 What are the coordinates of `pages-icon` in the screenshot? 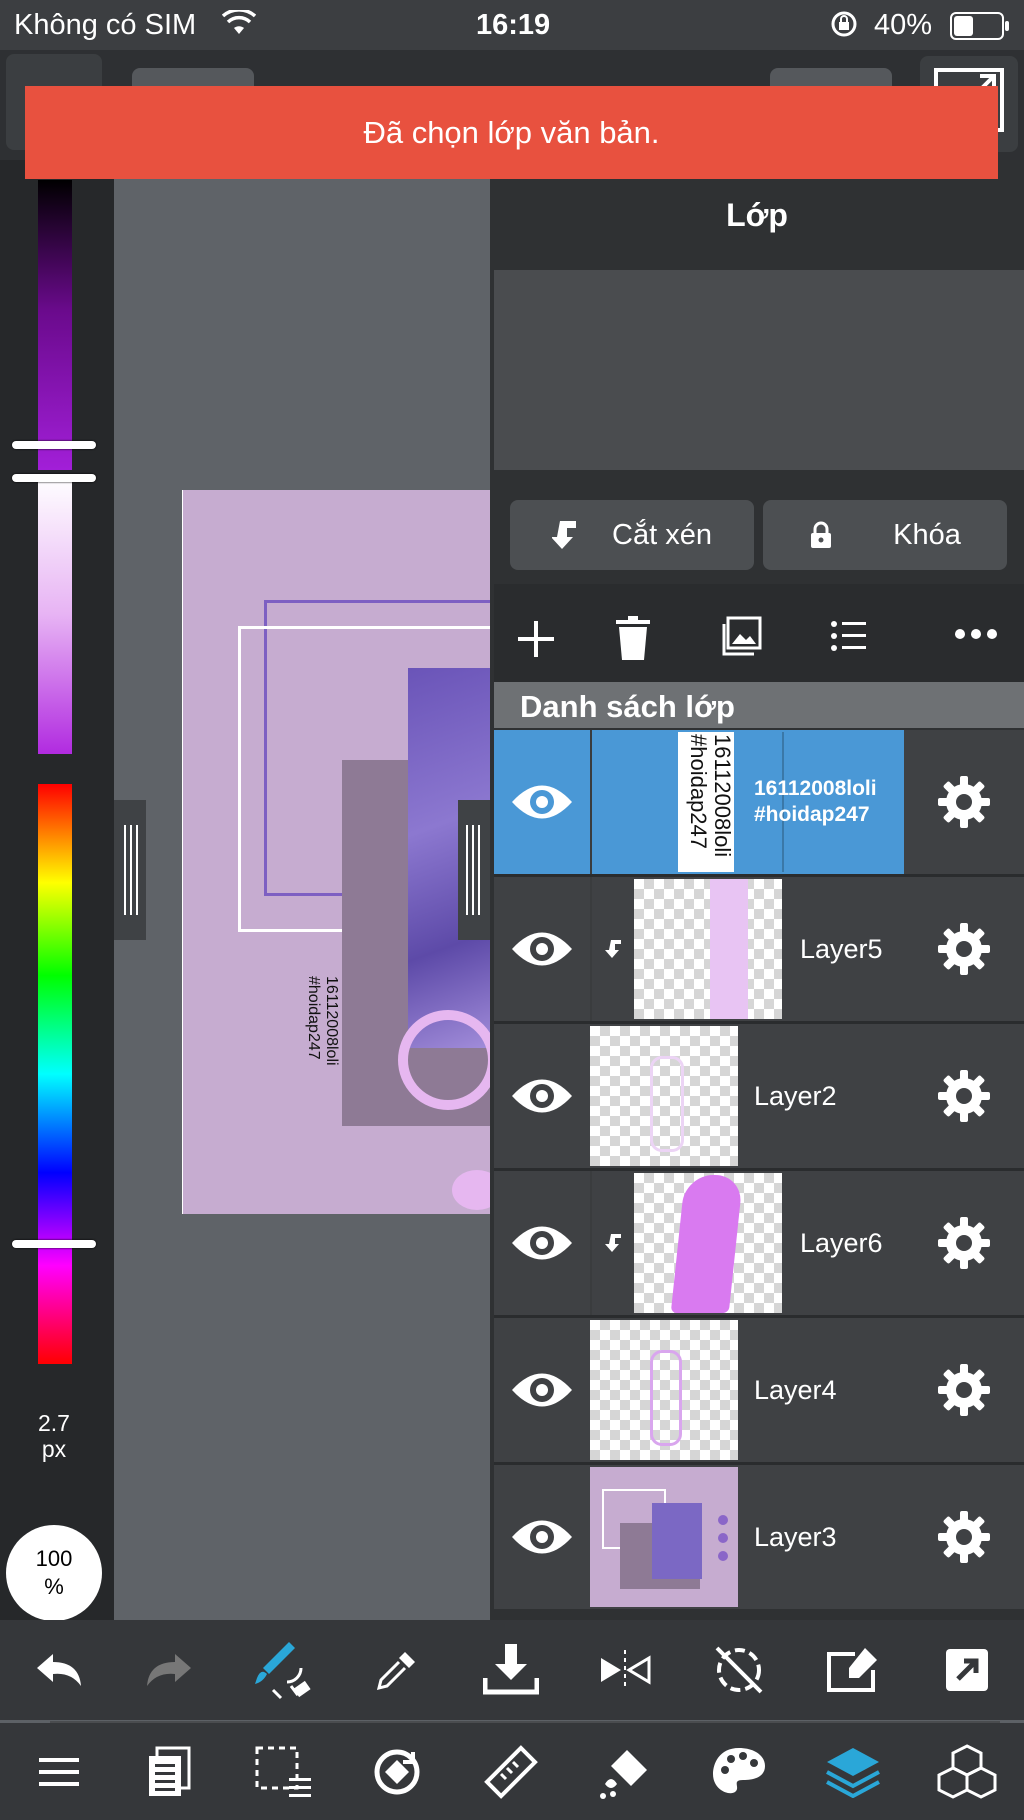 It's located at (170, 1771).